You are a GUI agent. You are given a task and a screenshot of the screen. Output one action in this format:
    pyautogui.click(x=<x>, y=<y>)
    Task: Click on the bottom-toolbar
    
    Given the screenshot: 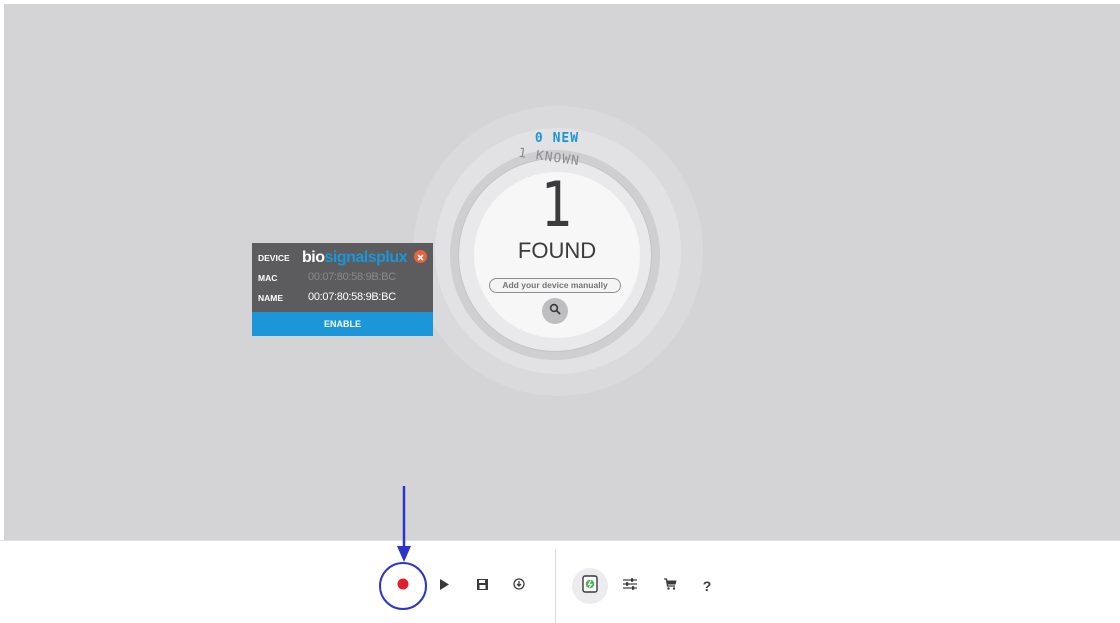 What is the action you would take?
    pyautogui.click(x=560, y=581)
    